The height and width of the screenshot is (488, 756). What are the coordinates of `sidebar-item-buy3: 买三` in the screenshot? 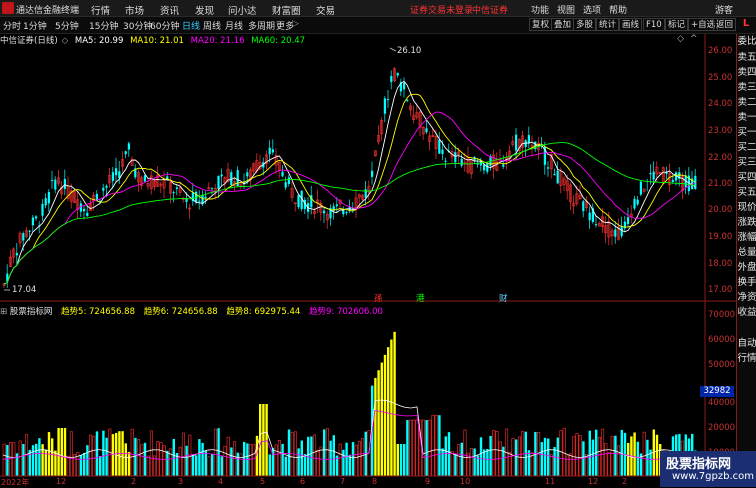 It's located at (746, 163).